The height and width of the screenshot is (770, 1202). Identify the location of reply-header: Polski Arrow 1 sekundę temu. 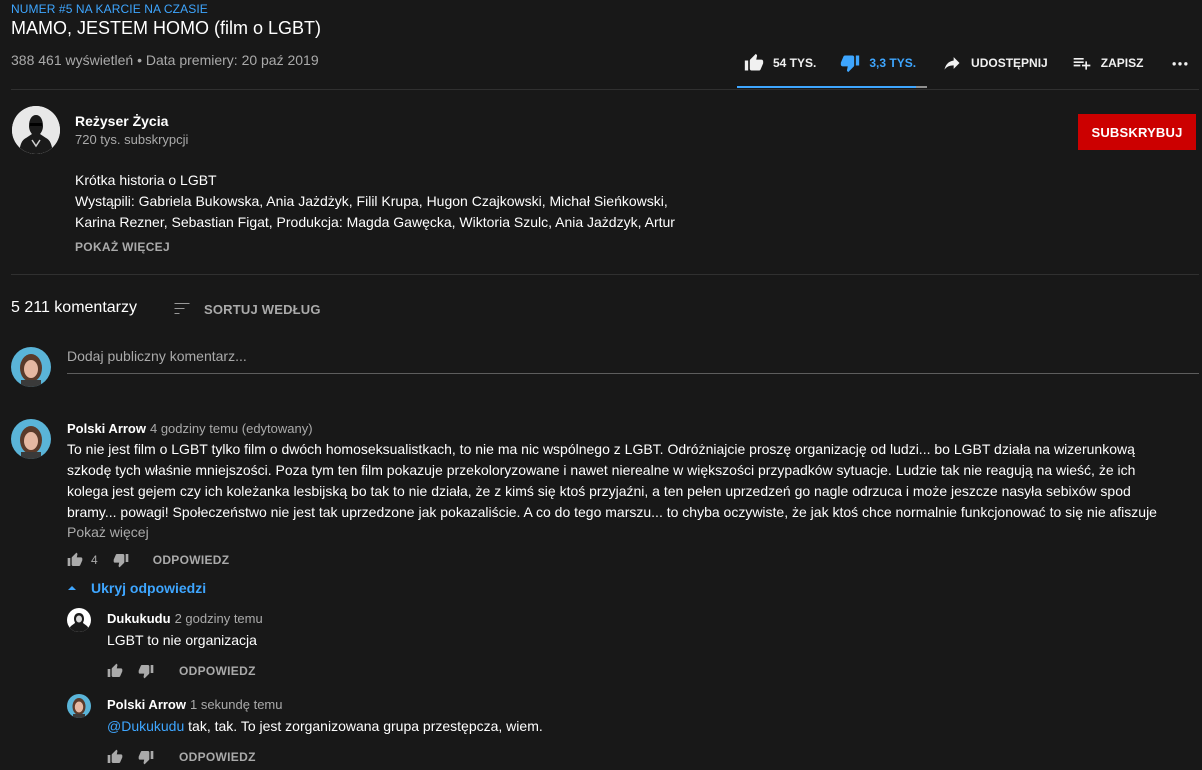
(195, 705).